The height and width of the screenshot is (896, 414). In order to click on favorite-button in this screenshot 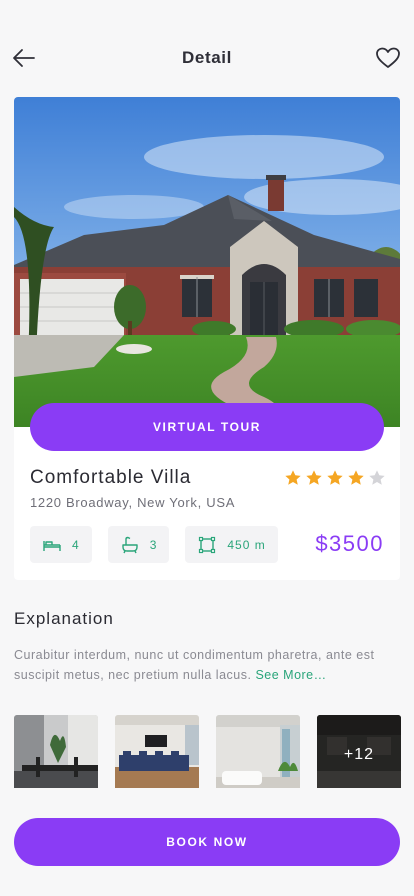, I will do `click(388, 58)`.